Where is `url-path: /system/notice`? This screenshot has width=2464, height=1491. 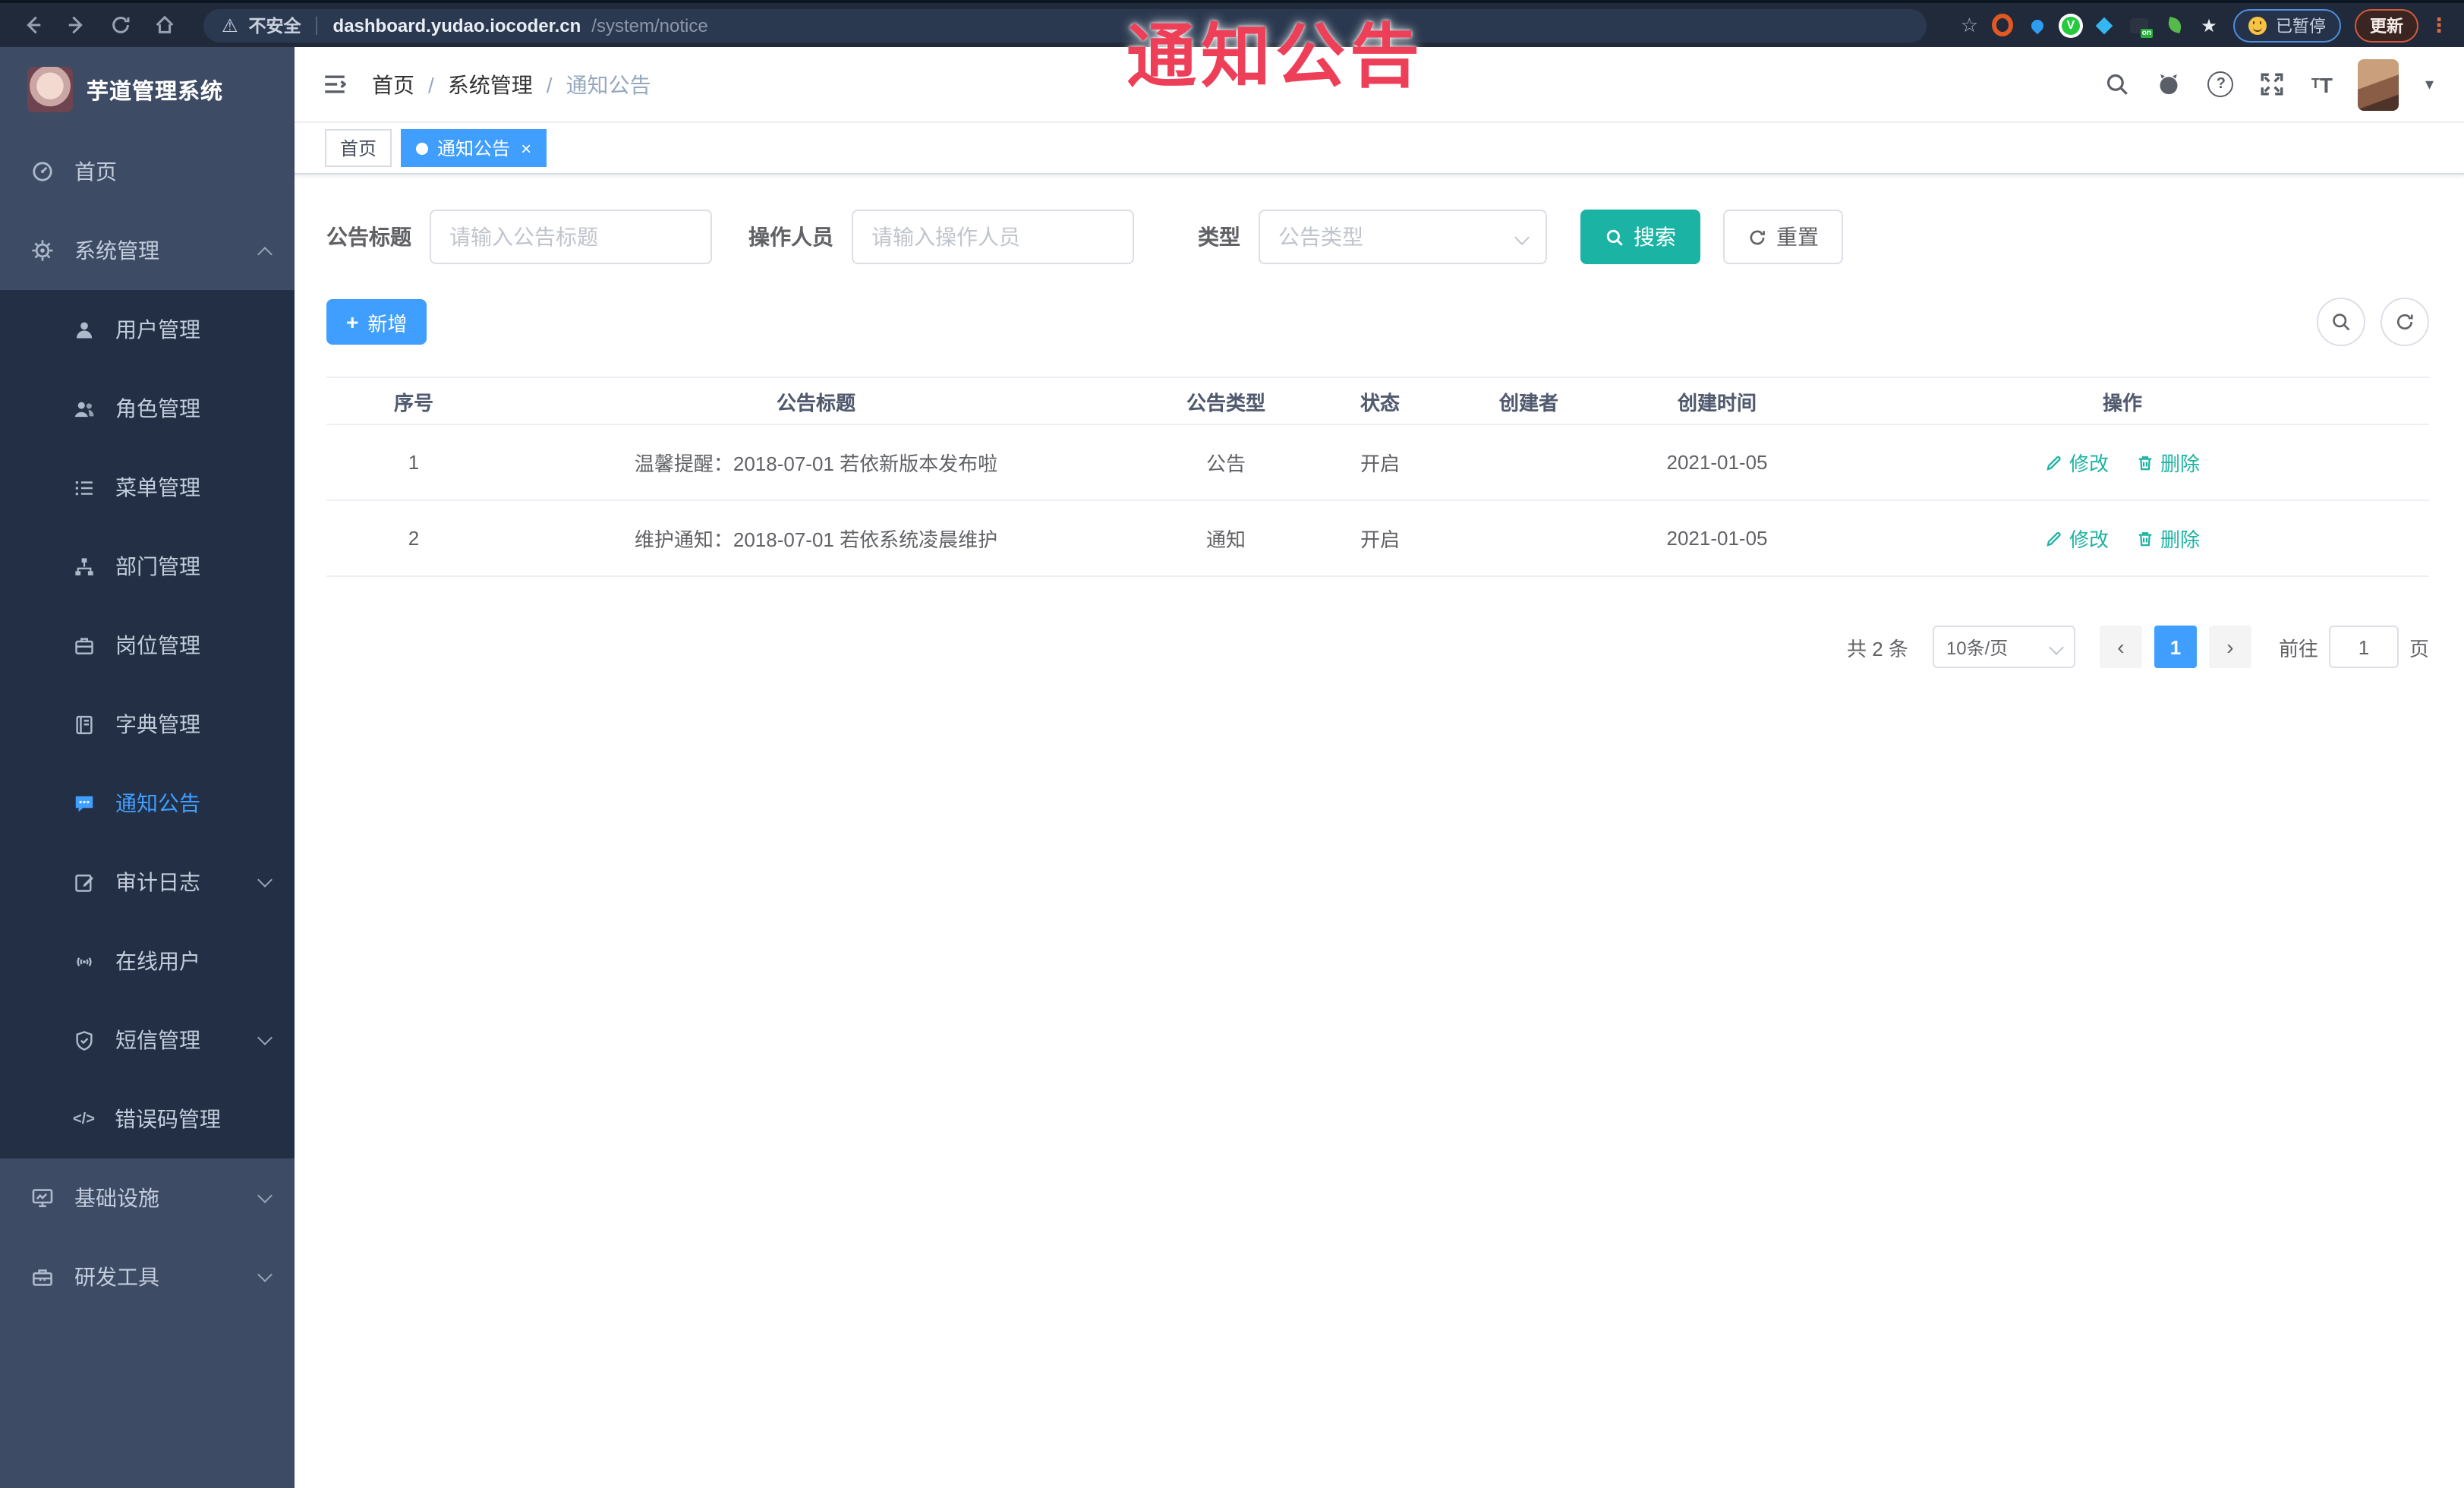
url-path: /system/notice is located at coordinates (650, 25).